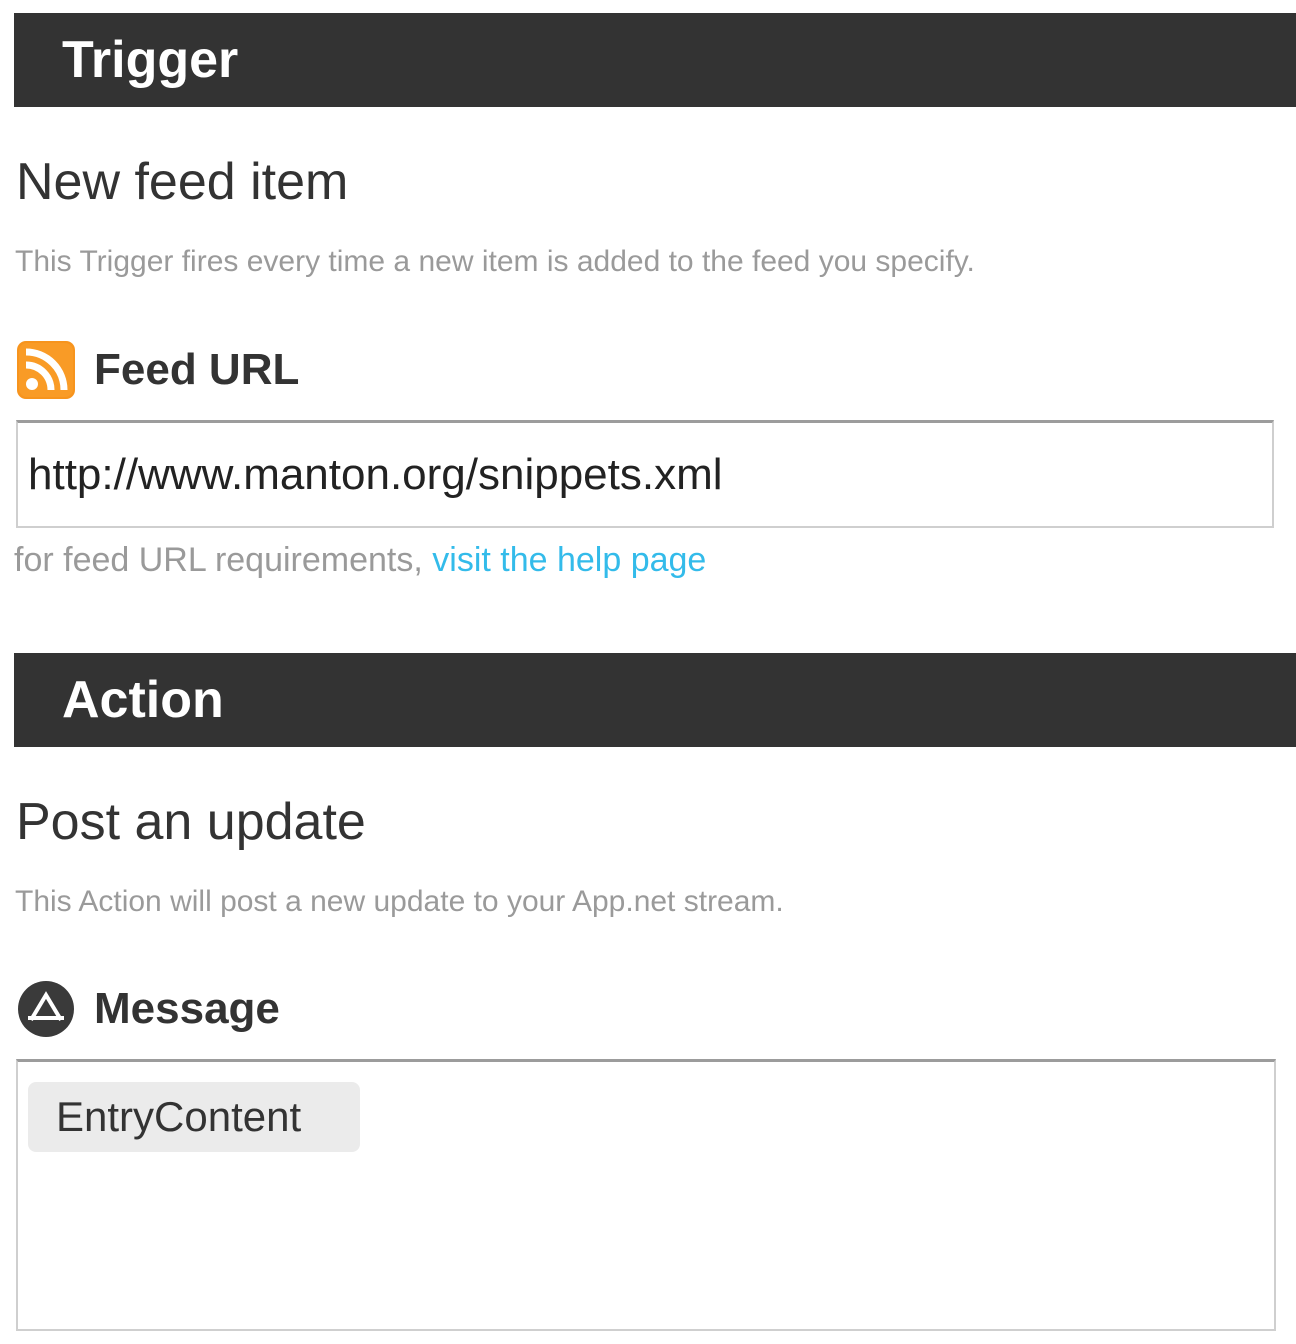 The height and width of the screenshot is (1344, 1296). What do you see at coordinates (194, 1117) in the screenshot?
I see `ingredient-pill: EntryContent` at bounding box center [194, 1117].